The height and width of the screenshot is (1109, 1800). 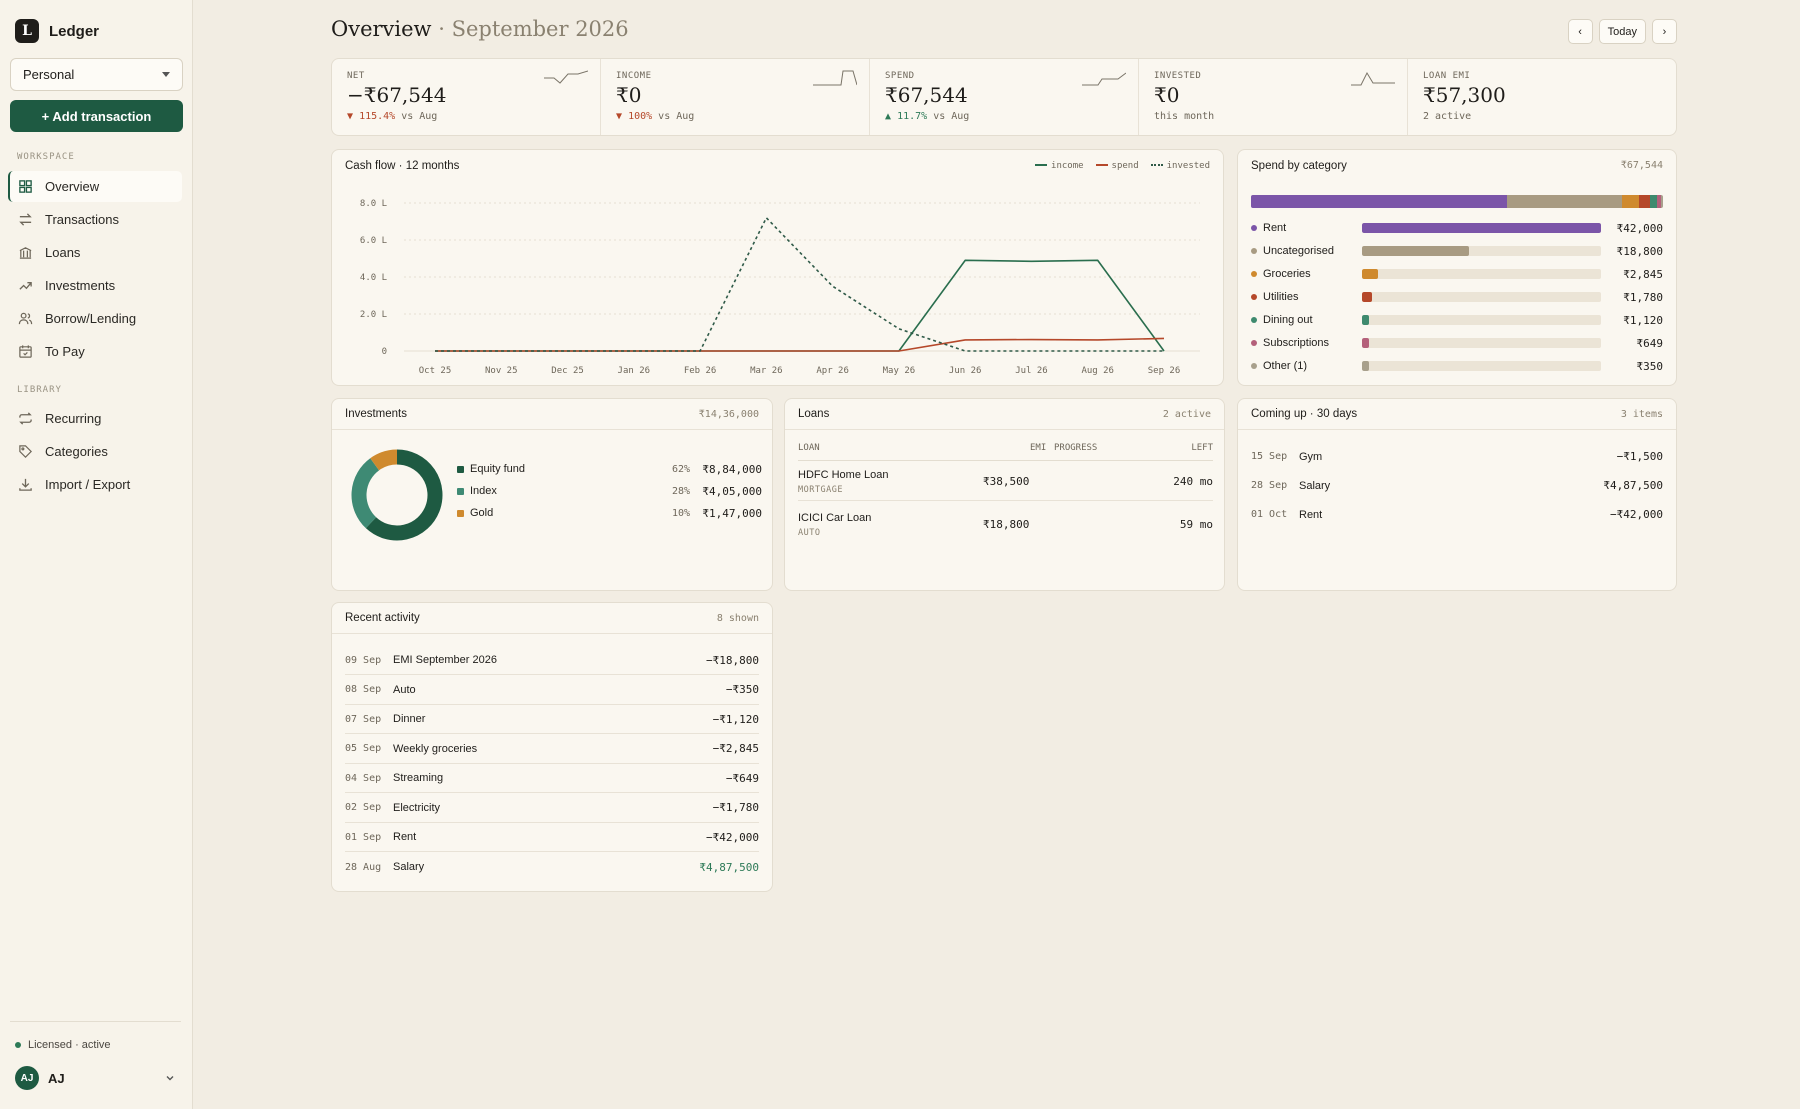 What do you see at coordinates (1457, 228) in the screenshot?
I see `category-row: Rent ₹42,000` at bounding box center [1457, 228].